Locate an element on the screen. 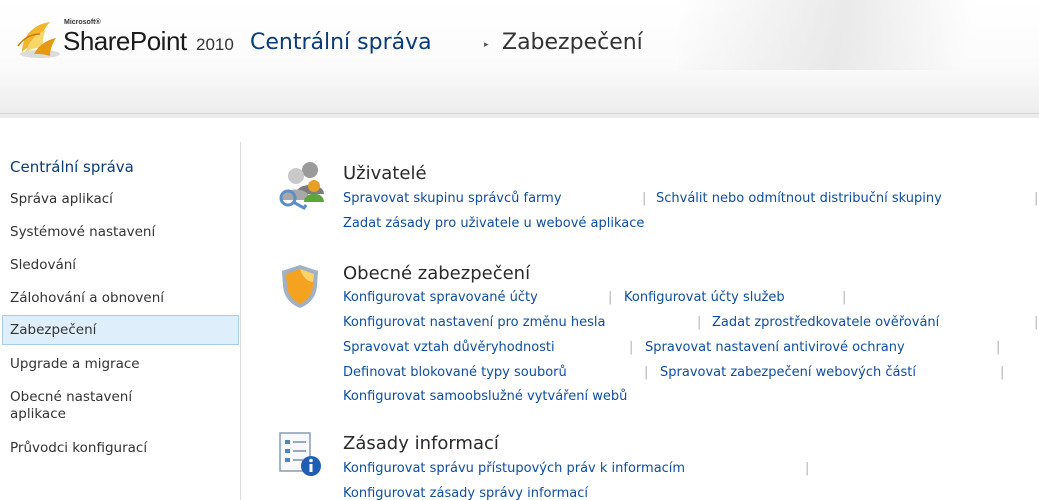 The width and height of the screenshot is (1039, 500). shield-icon is located at coordinates (300, 286).